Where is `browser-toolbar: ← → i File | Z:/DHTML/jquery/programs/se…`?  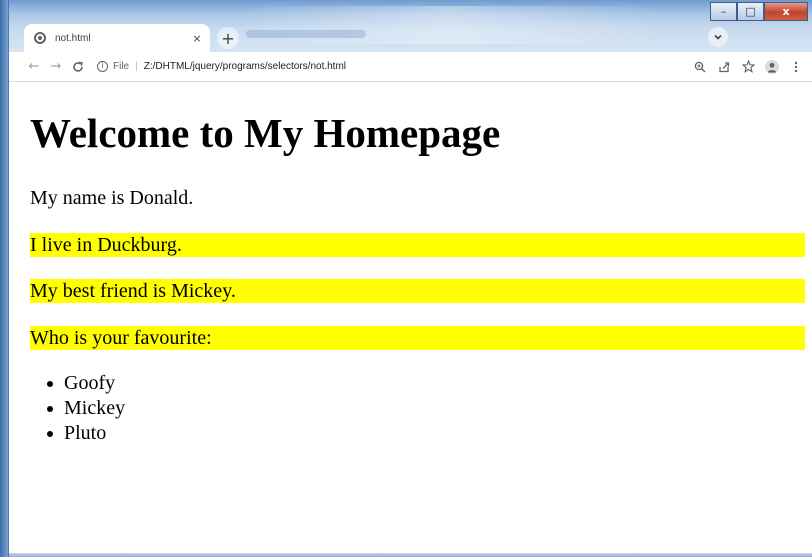 browser-toolbar: ← → i File | Z:/DHTML/jquery/programs/se… is located at coordinates (410, 67).